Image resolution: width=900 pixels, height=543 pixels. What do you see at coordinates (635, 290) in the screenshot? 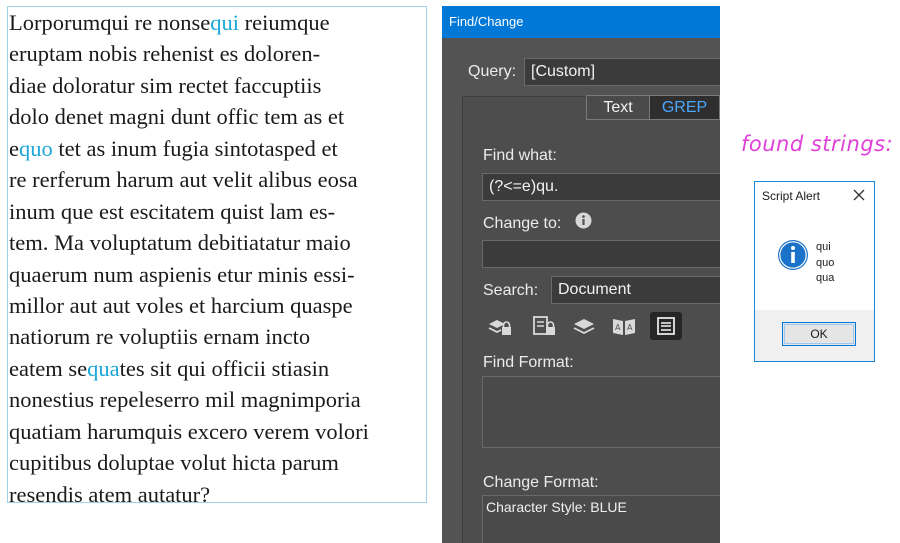
I see `search-scope-dropdown: Document` at bounding box center [635, 290].